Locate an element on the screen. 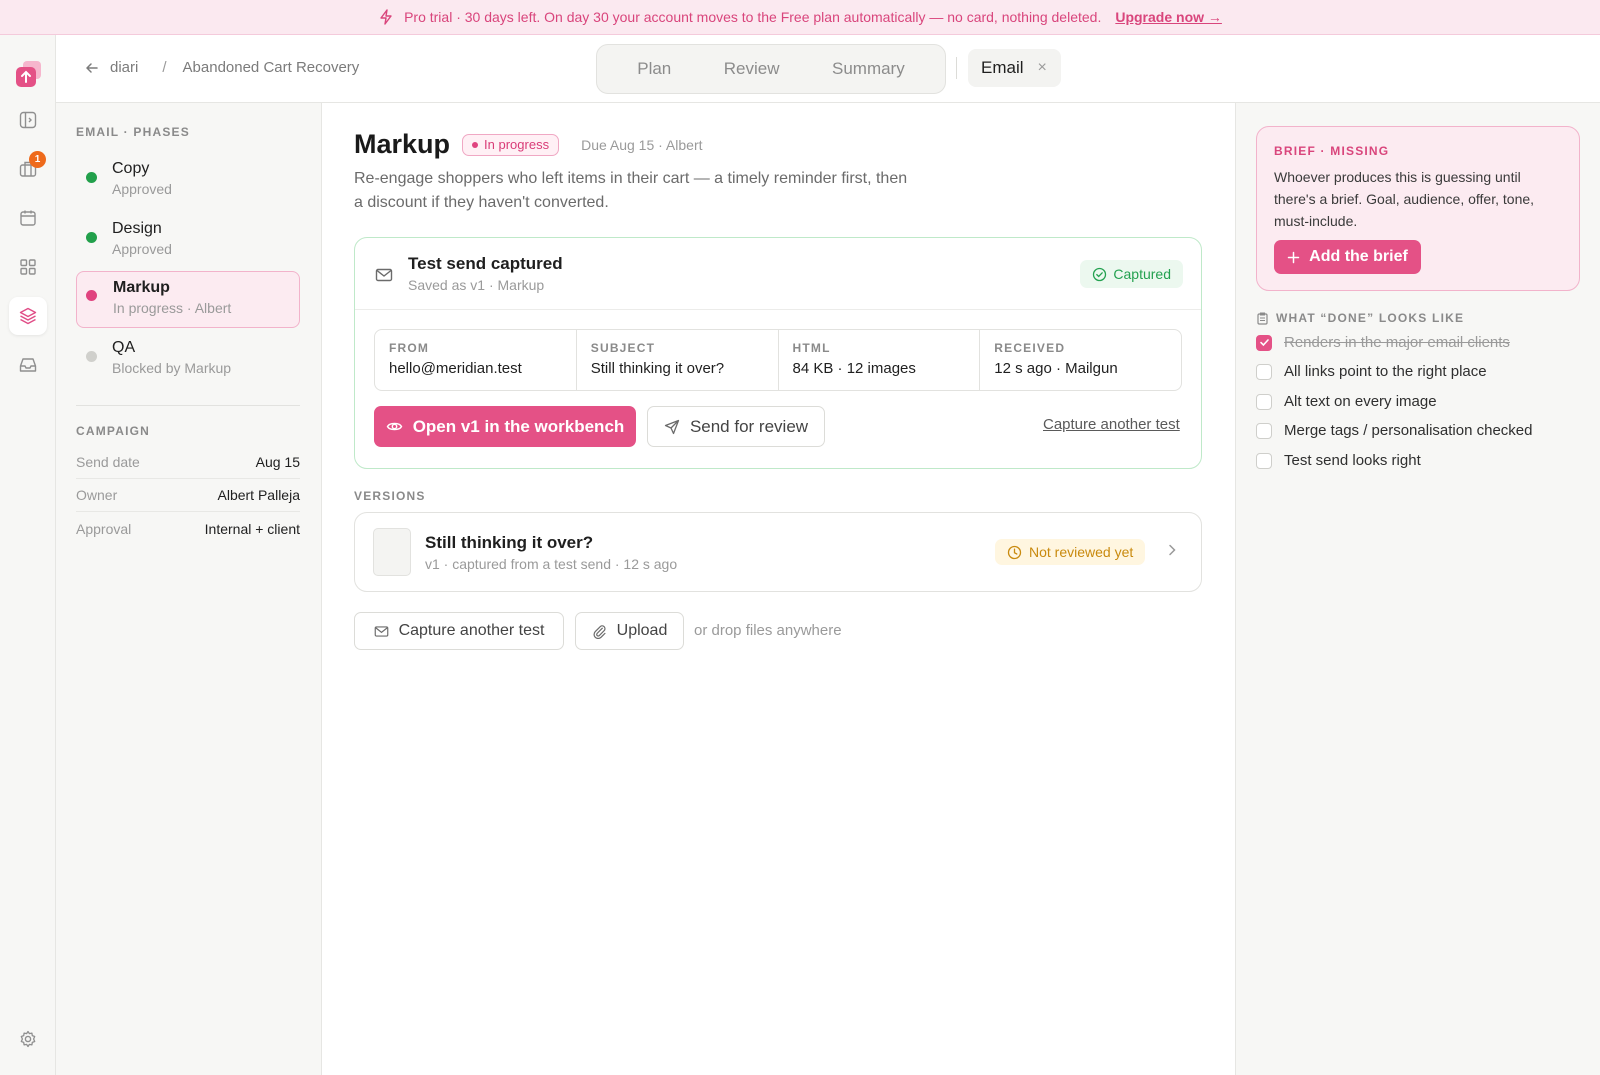 The height and width of the screenshot is (1075, 1600). phase-status: In progress · Albert is located at coordinates (172, 308).